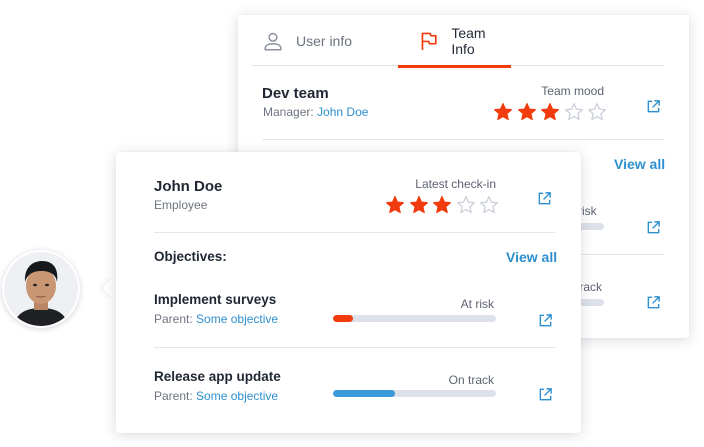  What do you see at coordinates (190, 256) in the screenshot?
I see `objectives-heading: Objectives:` at bounding box center [190, 256].